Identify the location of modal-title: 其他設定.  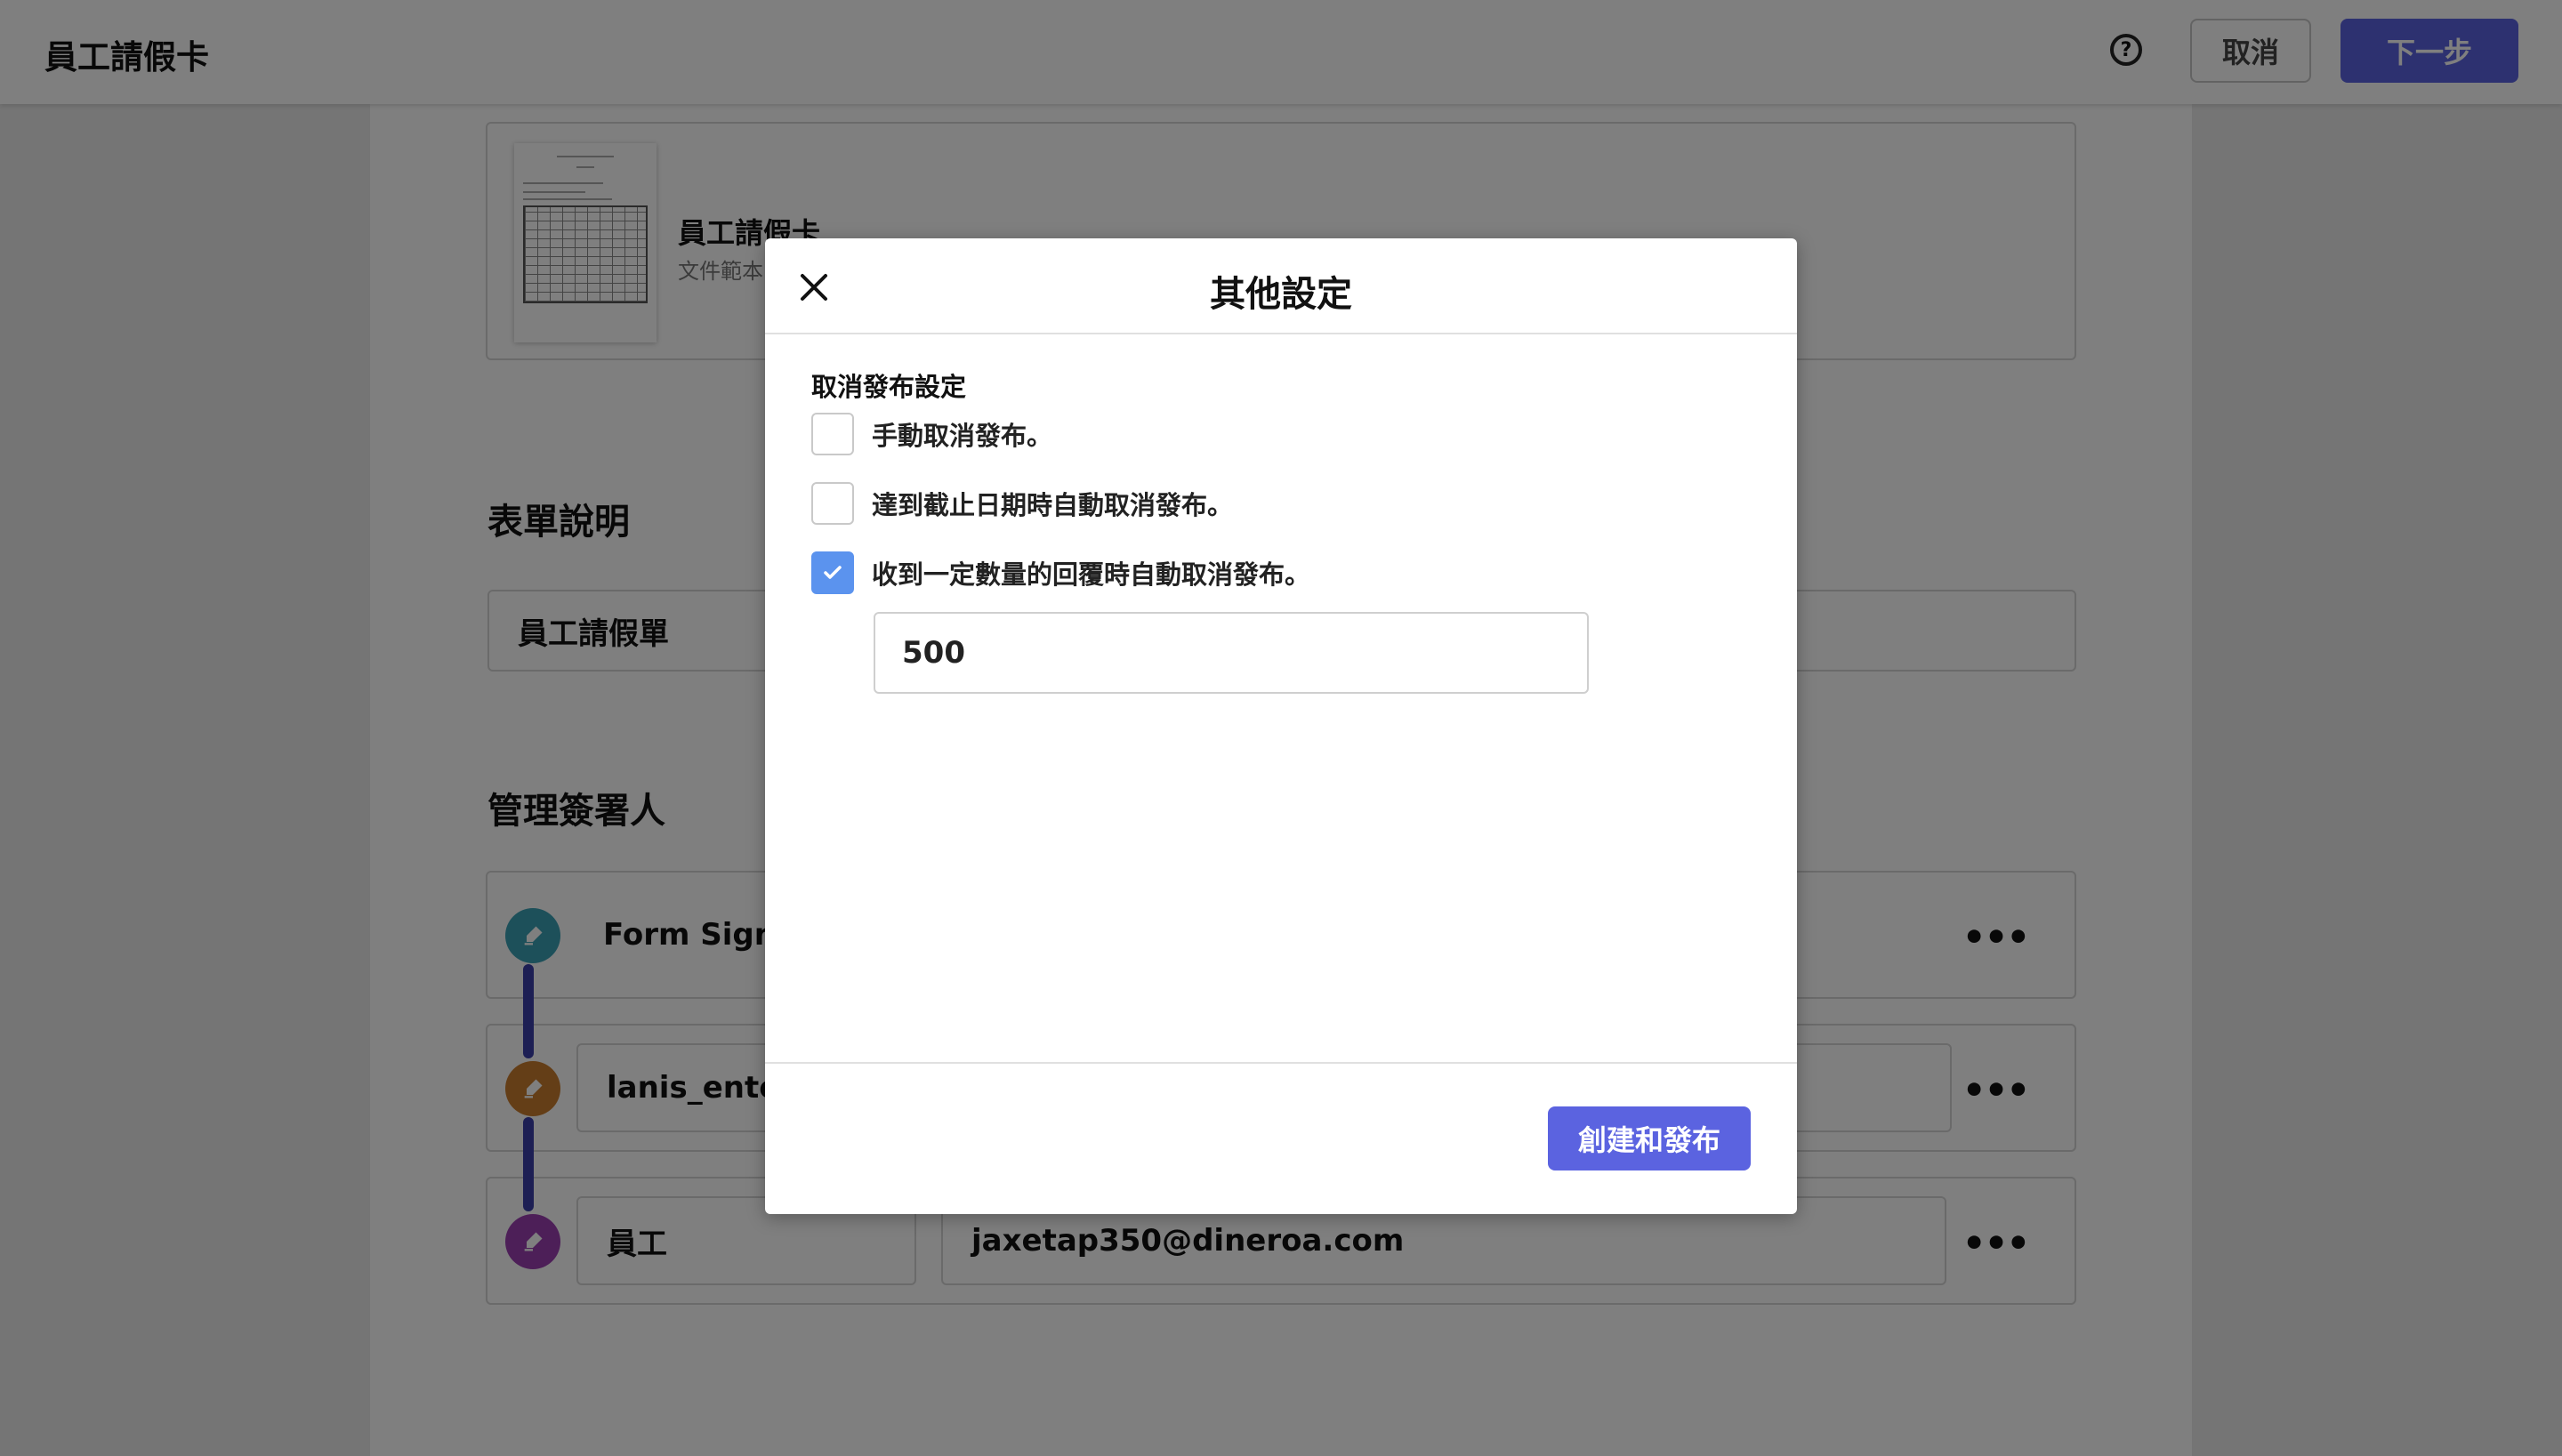
(1281, 294).